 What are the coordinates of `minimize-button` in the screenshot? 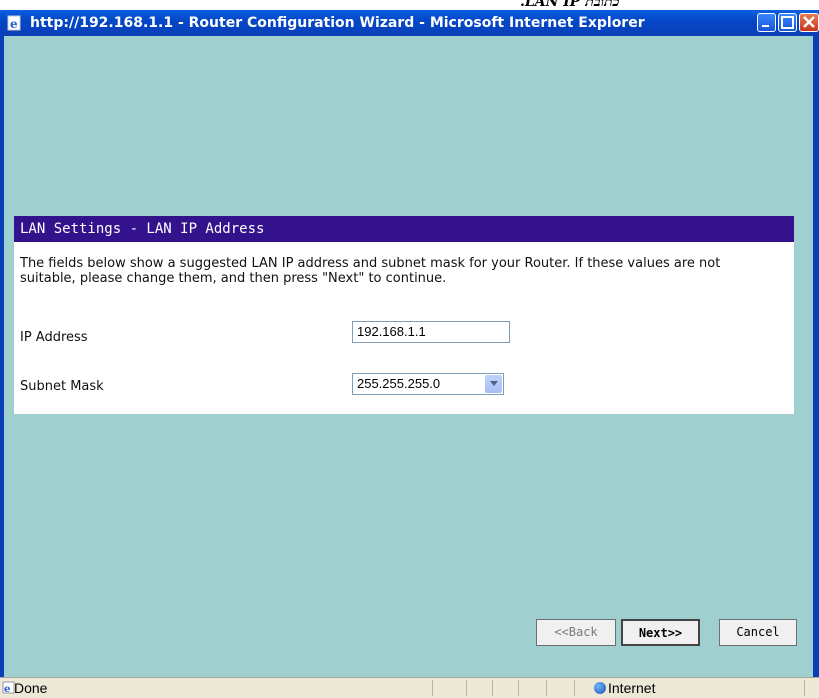 It's located at (766, 22).